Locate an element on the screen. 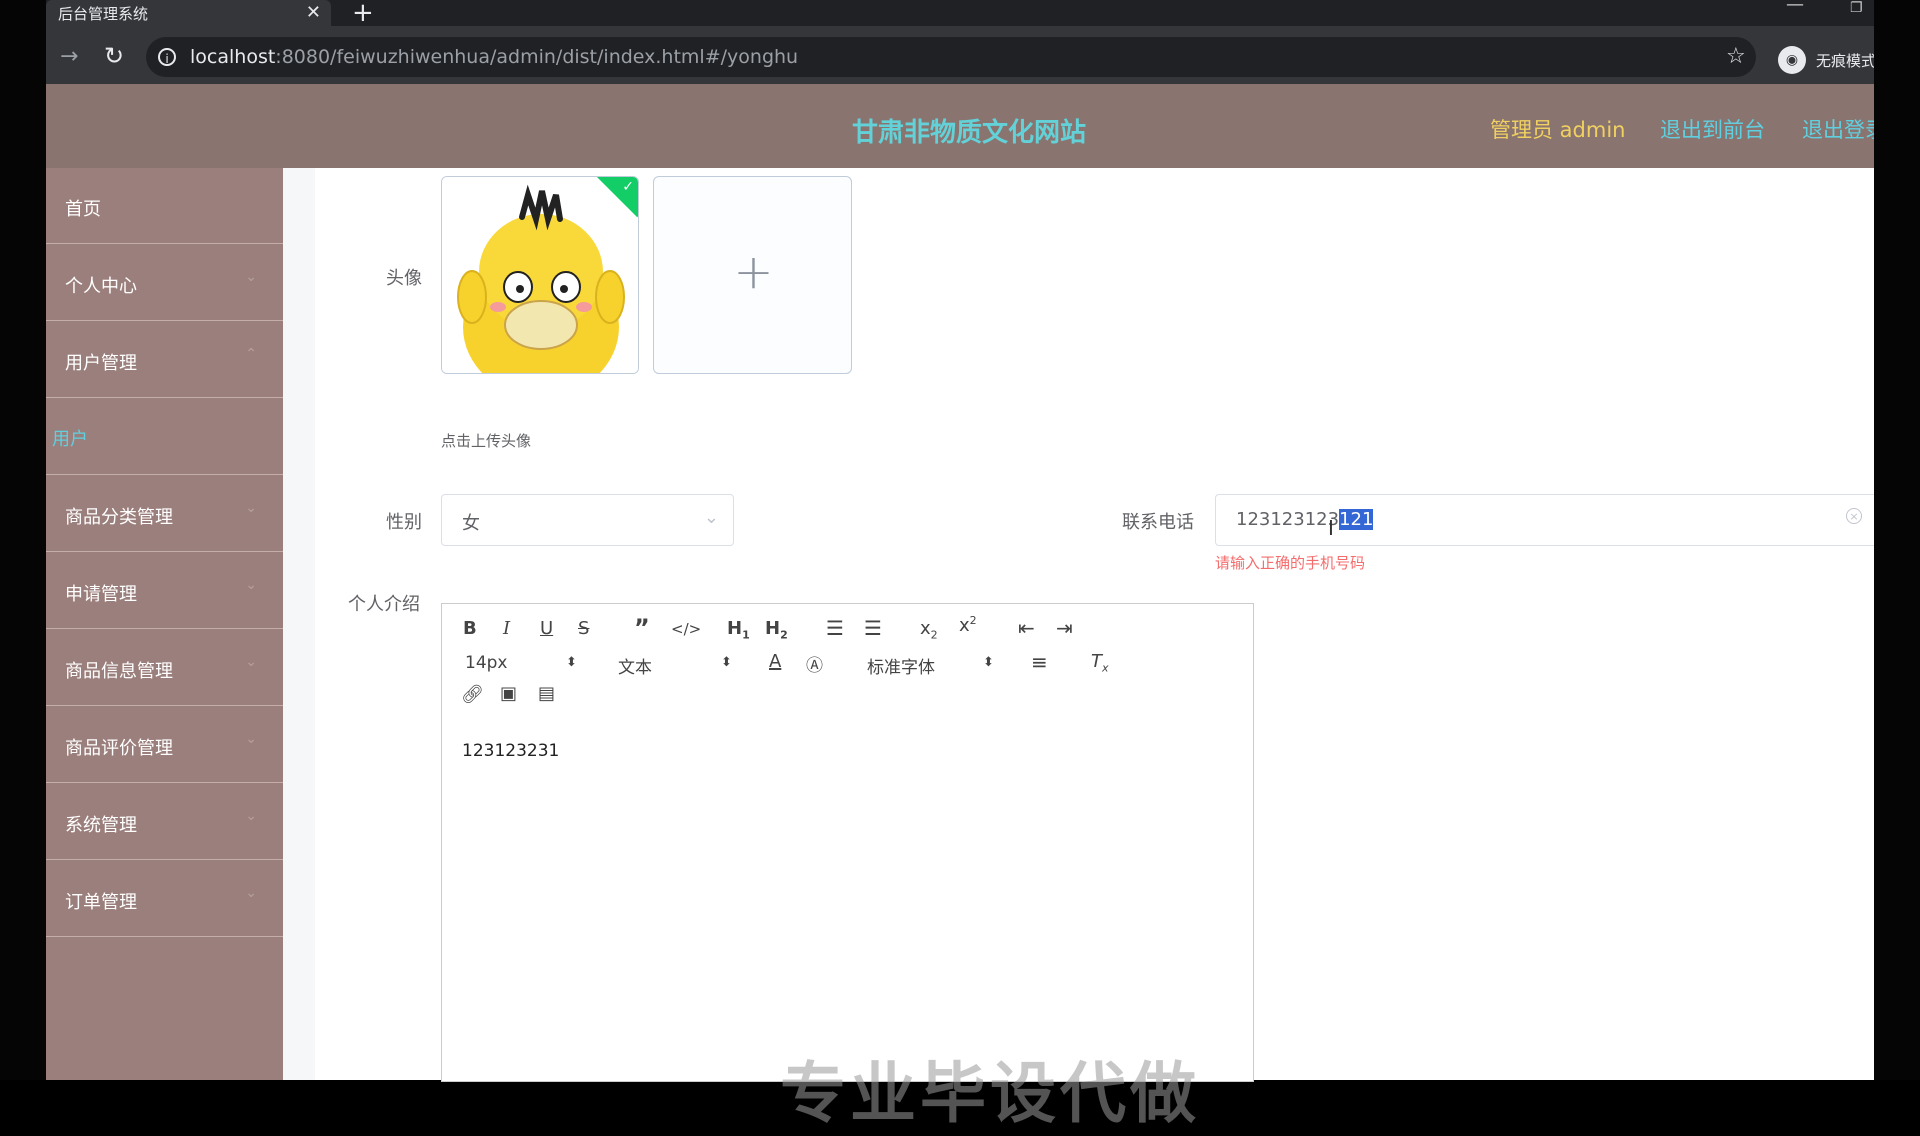 The width and height of the screenshot is (1920, 1136). site-title: 甘肃非物质文化网站 is located at coordinates (969, 133).